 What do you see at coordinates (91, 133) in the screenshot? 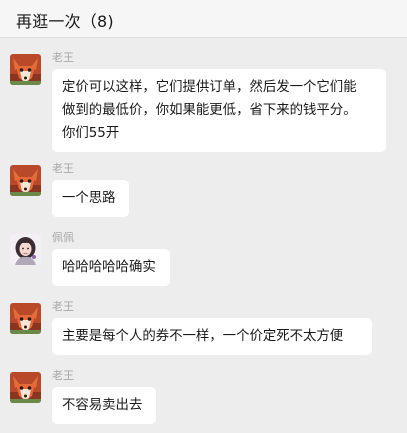
I see `message-text: 你们55开` at bounding box center [91, 133].